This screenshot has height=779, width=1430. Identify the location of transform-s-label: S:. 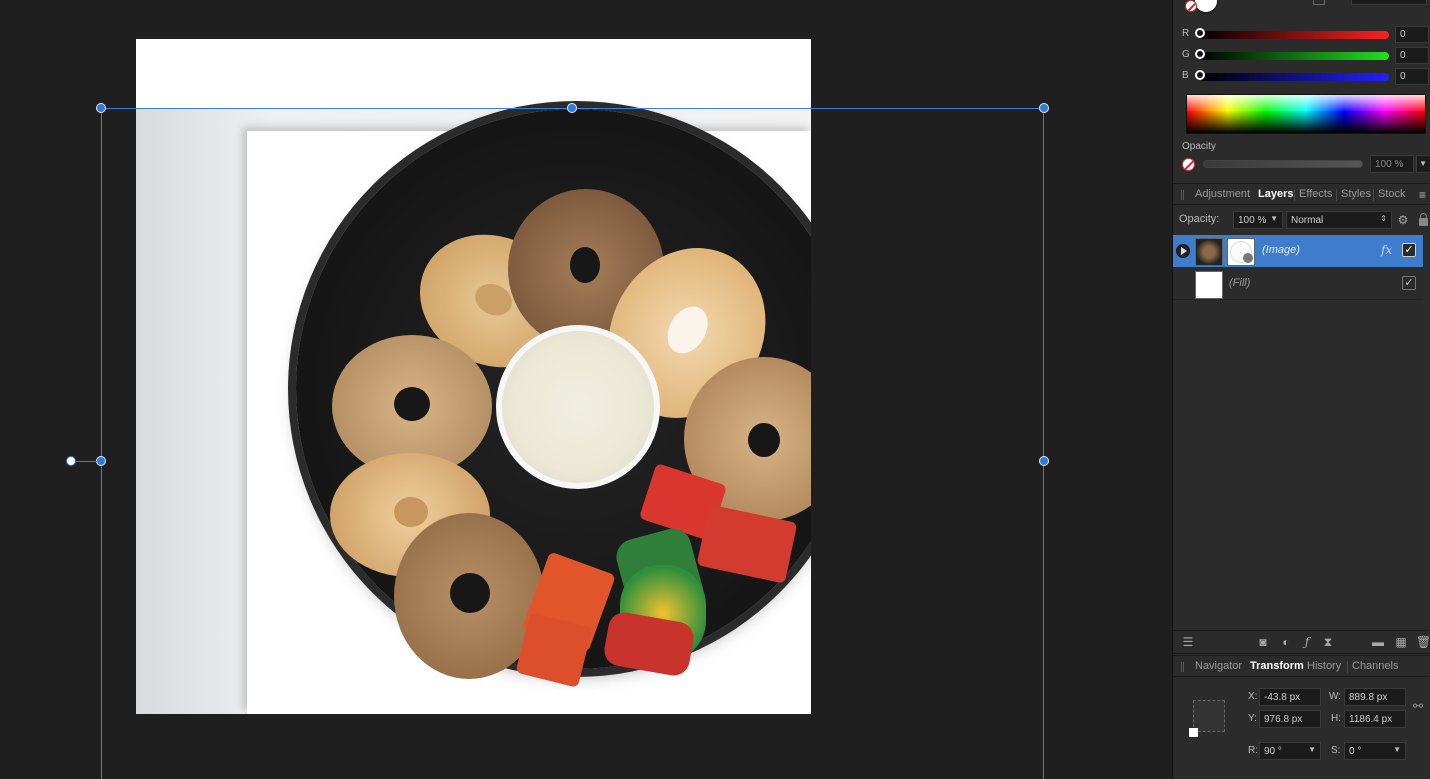
(1336, 750).